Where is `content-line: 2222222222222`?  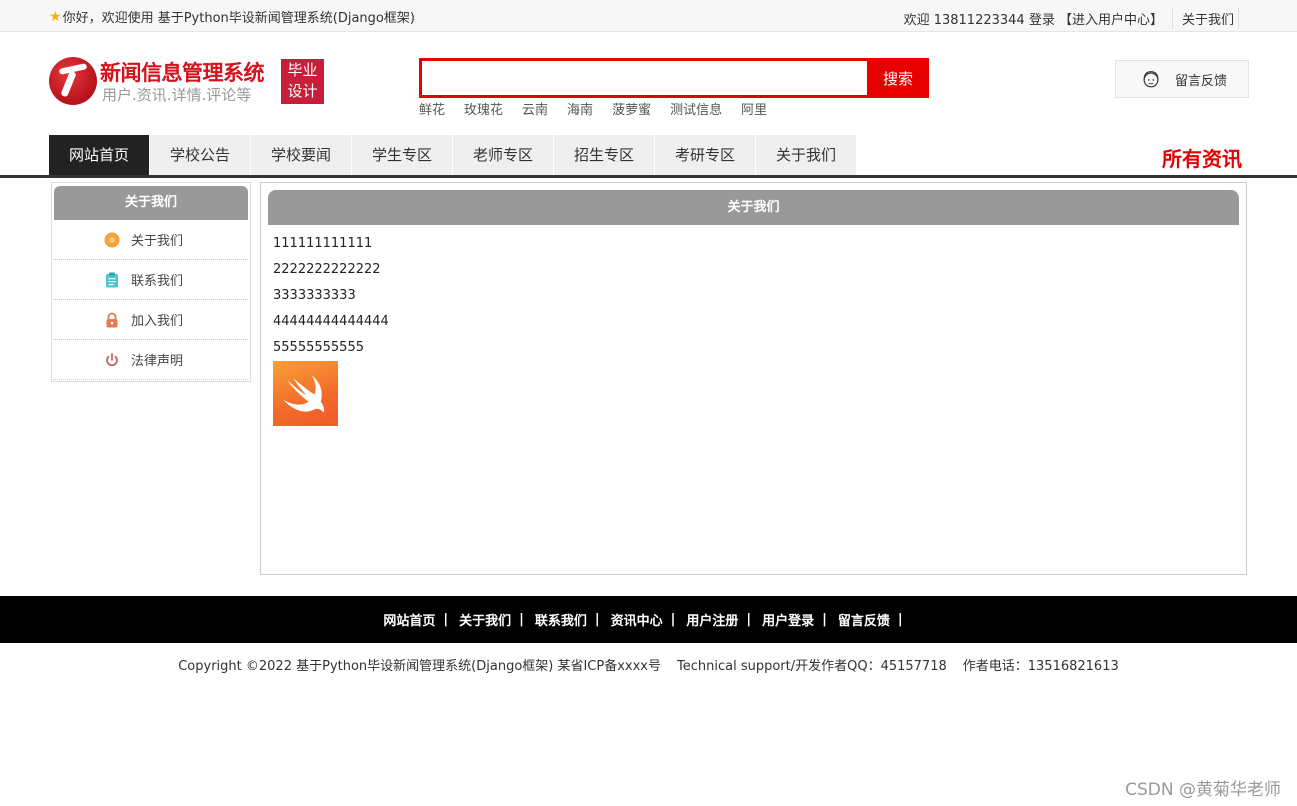
content-line: 2222222222222 is located at coordinates (327, 269).